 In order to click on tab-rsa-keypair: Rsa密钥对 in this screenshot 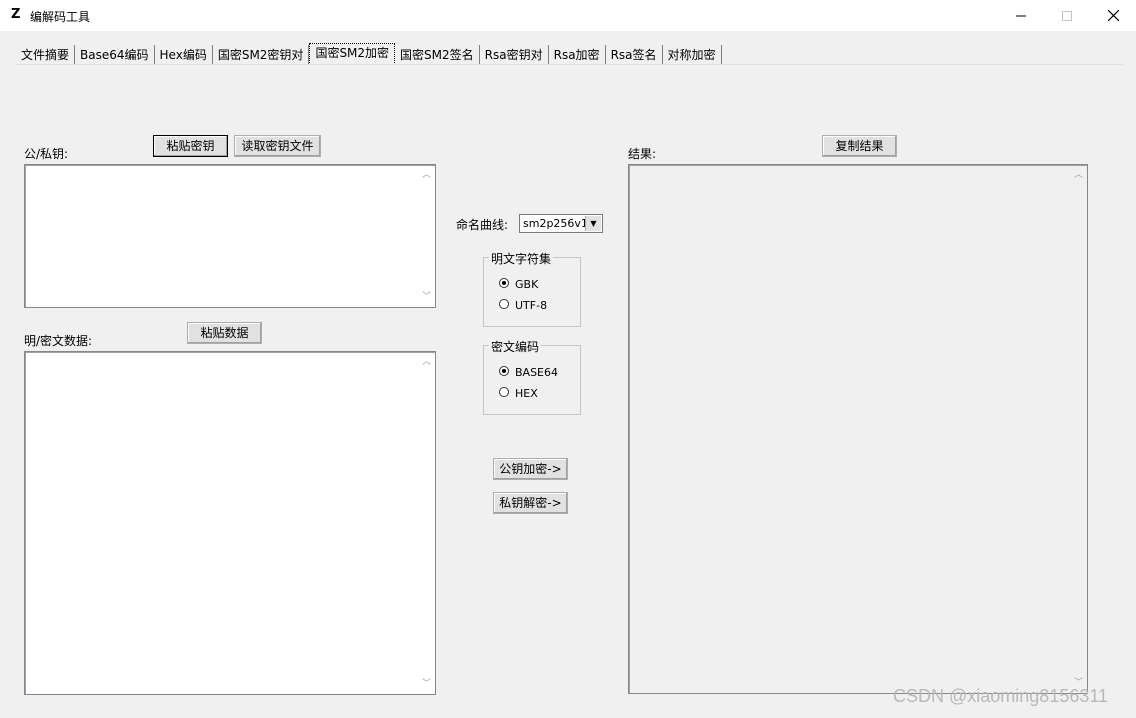, I will do `click(514, 54)`.